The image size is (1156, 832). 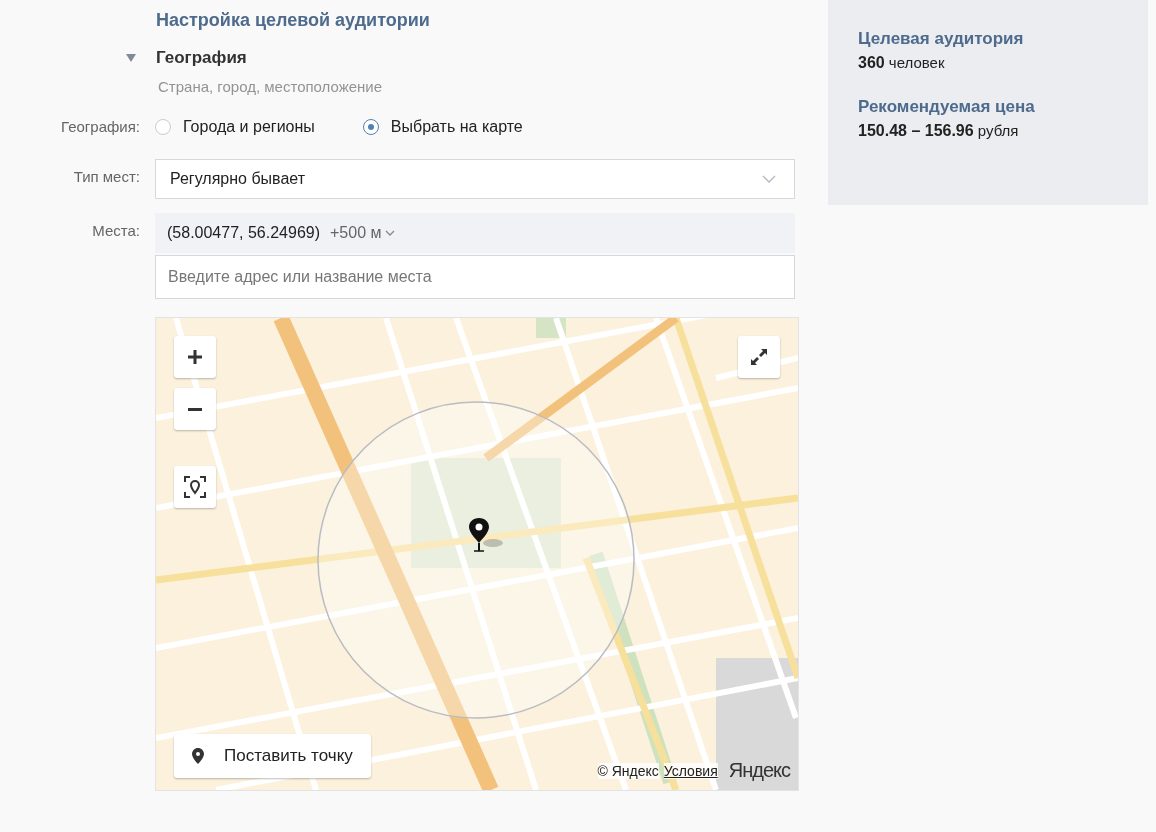 I want to click on fullscreen-button, so click(x=759, y=357).